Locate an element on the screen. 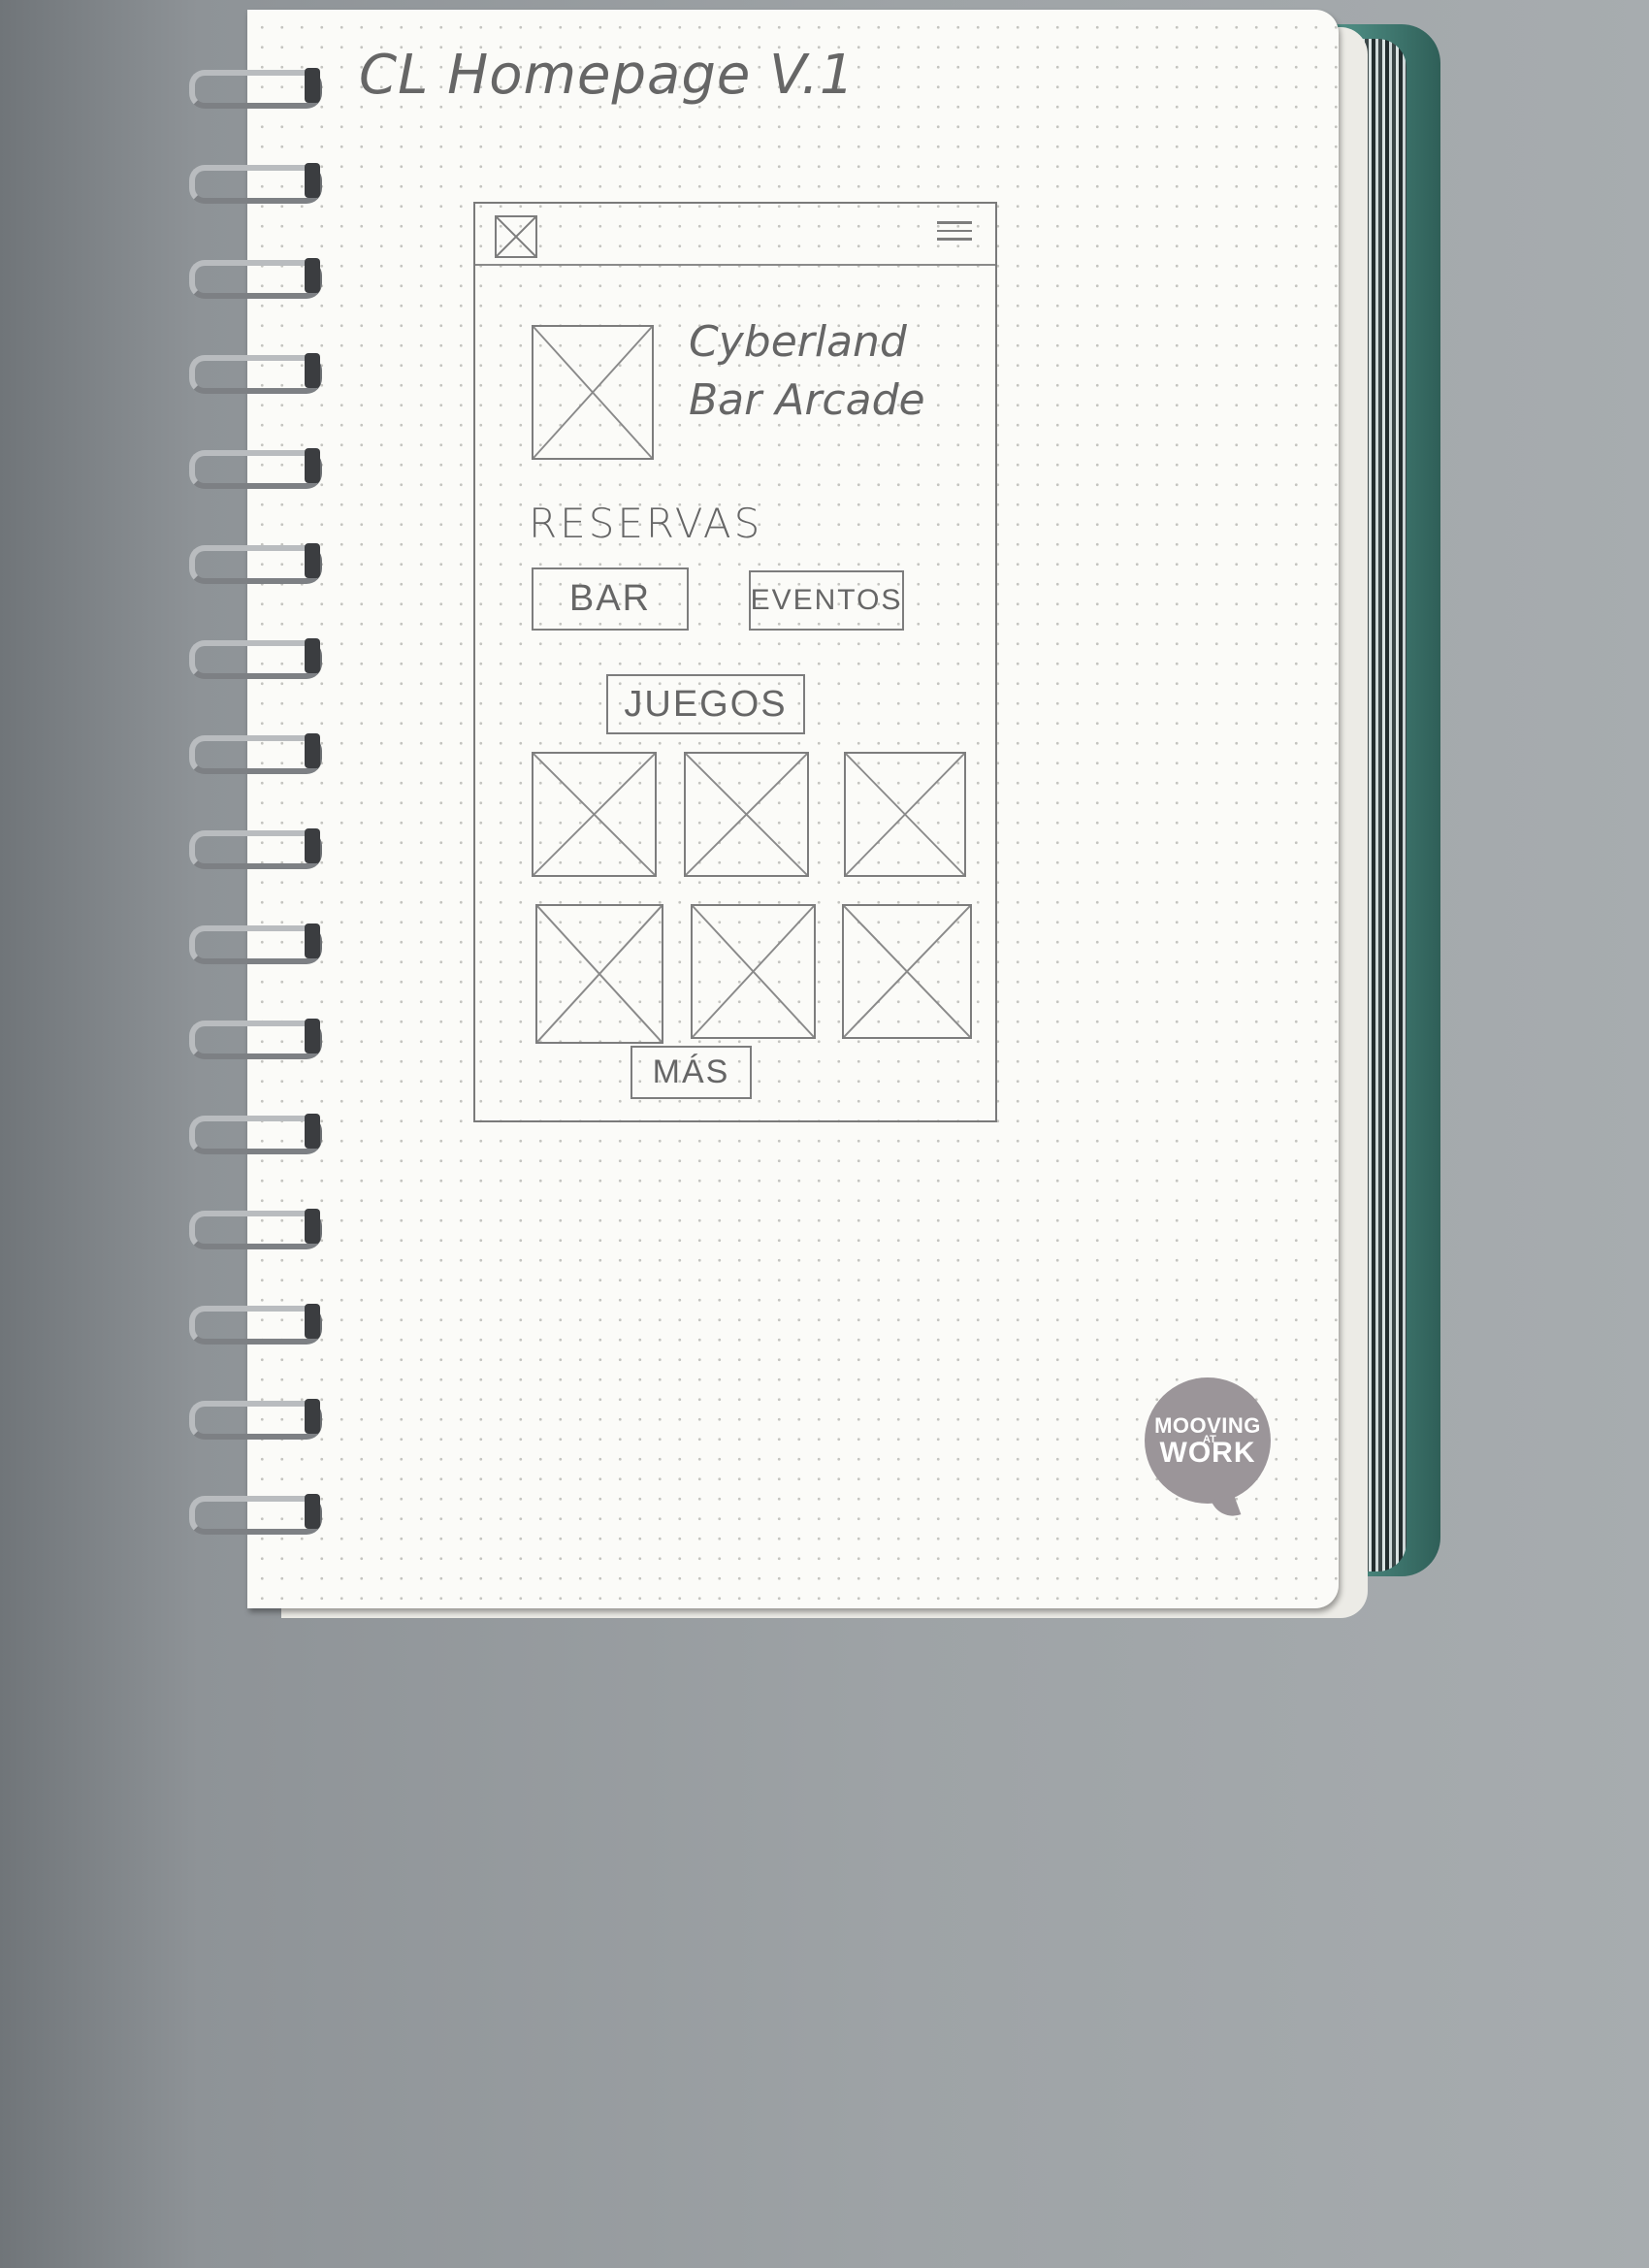  header-logo-icon is located at coordinates (516, 236).